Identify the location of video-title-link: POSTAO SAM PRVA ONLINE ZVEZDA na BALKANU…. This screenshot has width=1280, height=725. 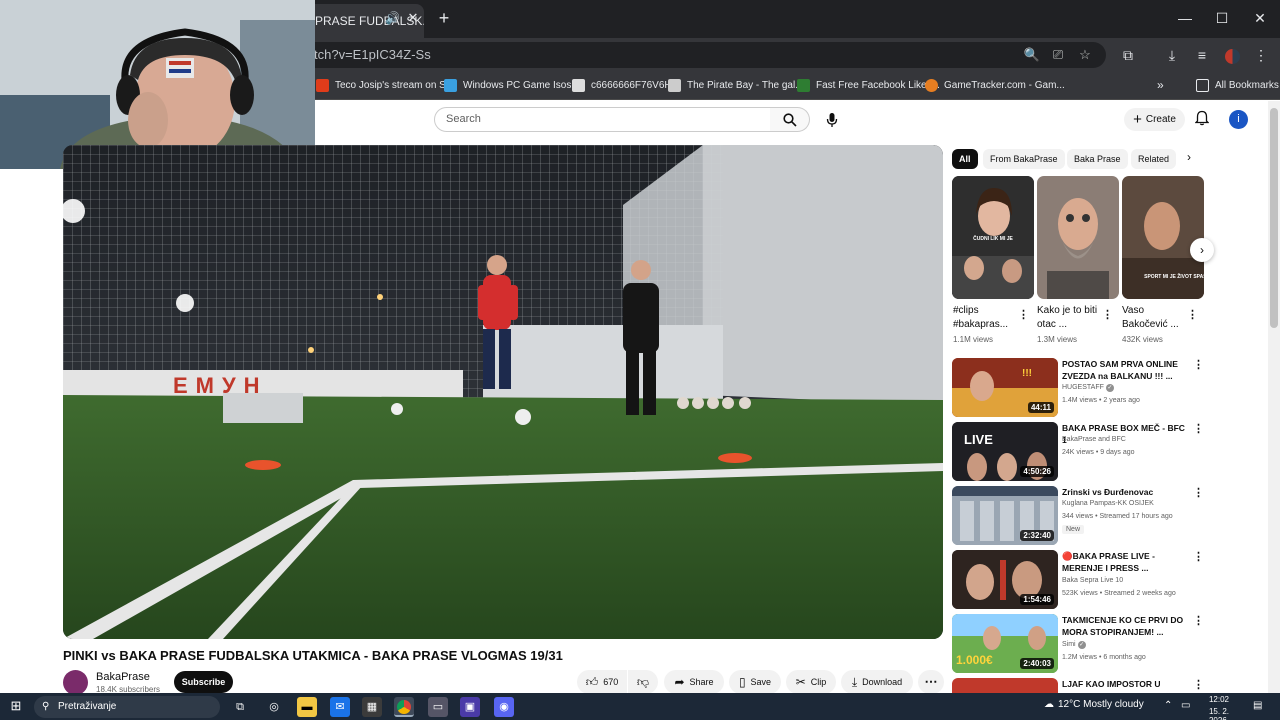
(1124, 370).